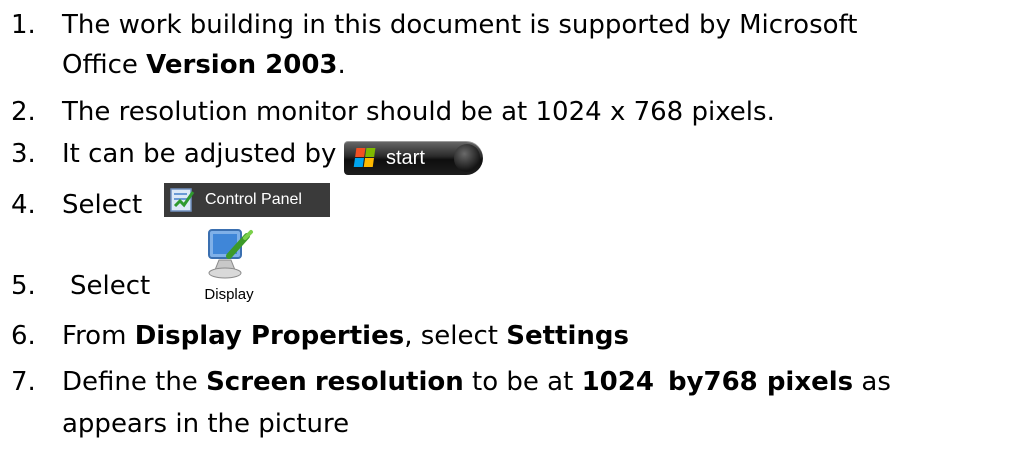 Image resolution: width=1027 pixels, height=471 pixels. I want to click on start-button-cap, so click(467, 158).